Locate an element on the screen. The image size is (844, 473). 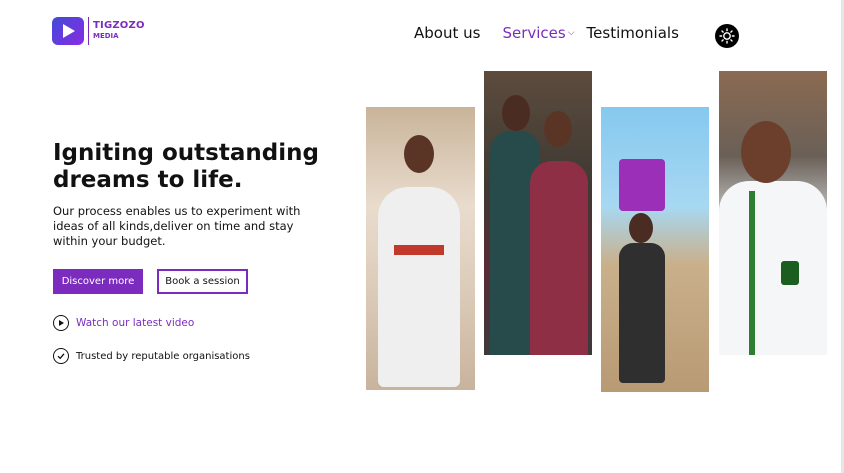
student-photo is located at coordinates (773, 213).